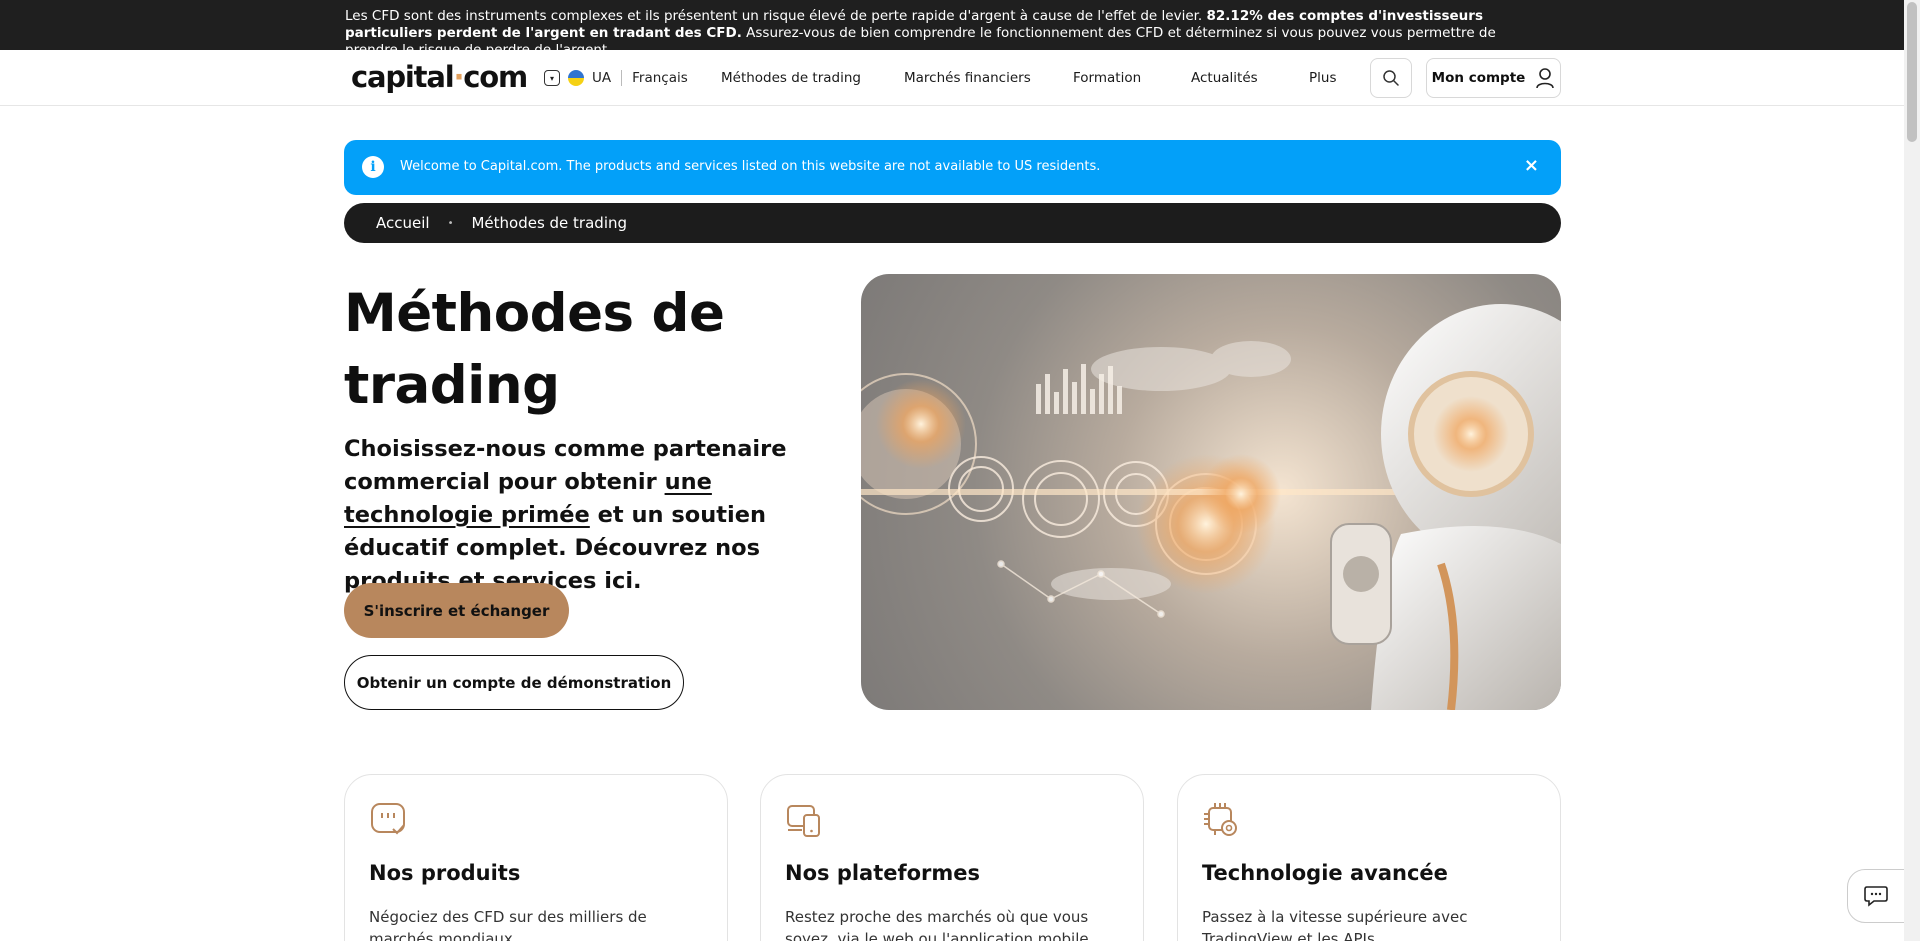 The height and width of the screenshot is (941, 1920). I want to click on user-icon, so click(1545, 78).